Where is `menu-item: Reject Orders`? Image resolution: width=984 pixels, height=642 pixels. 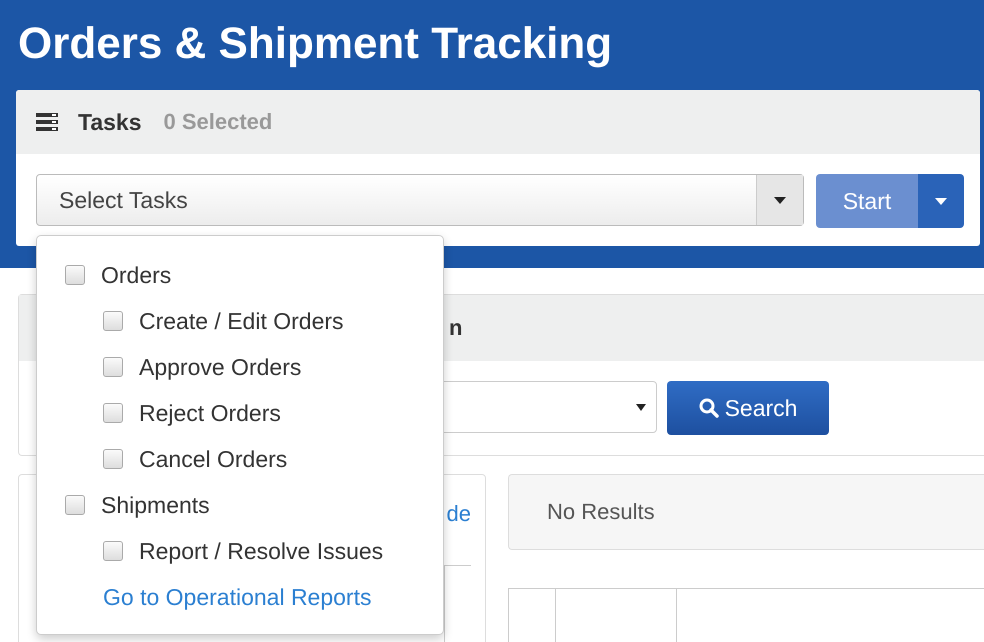 menu-item: Reject Orders is located at coordinates (254, 413).